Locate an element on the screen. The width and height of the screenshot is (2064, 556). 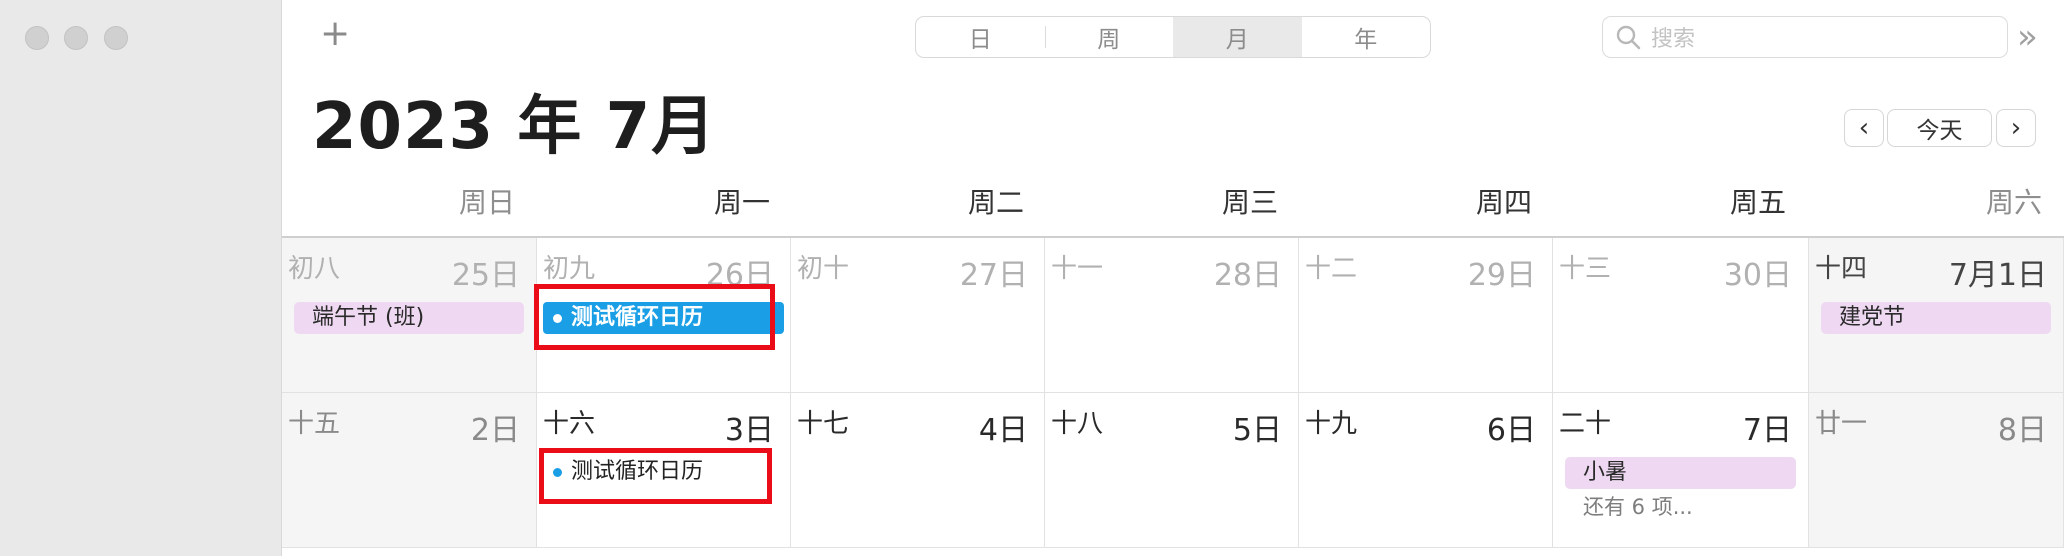
day-number: 25日 is located at coordinates (485, 275).